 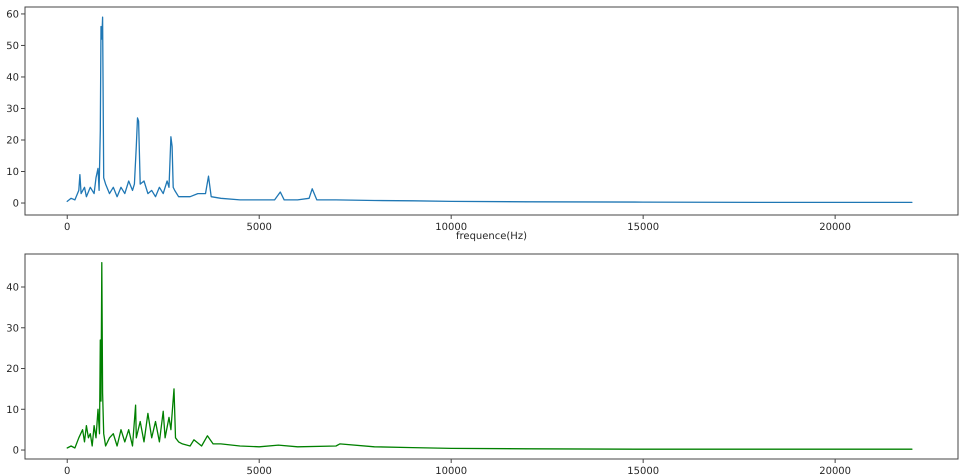 I want to click on tick-label: 60, so click(x=12, y=14).